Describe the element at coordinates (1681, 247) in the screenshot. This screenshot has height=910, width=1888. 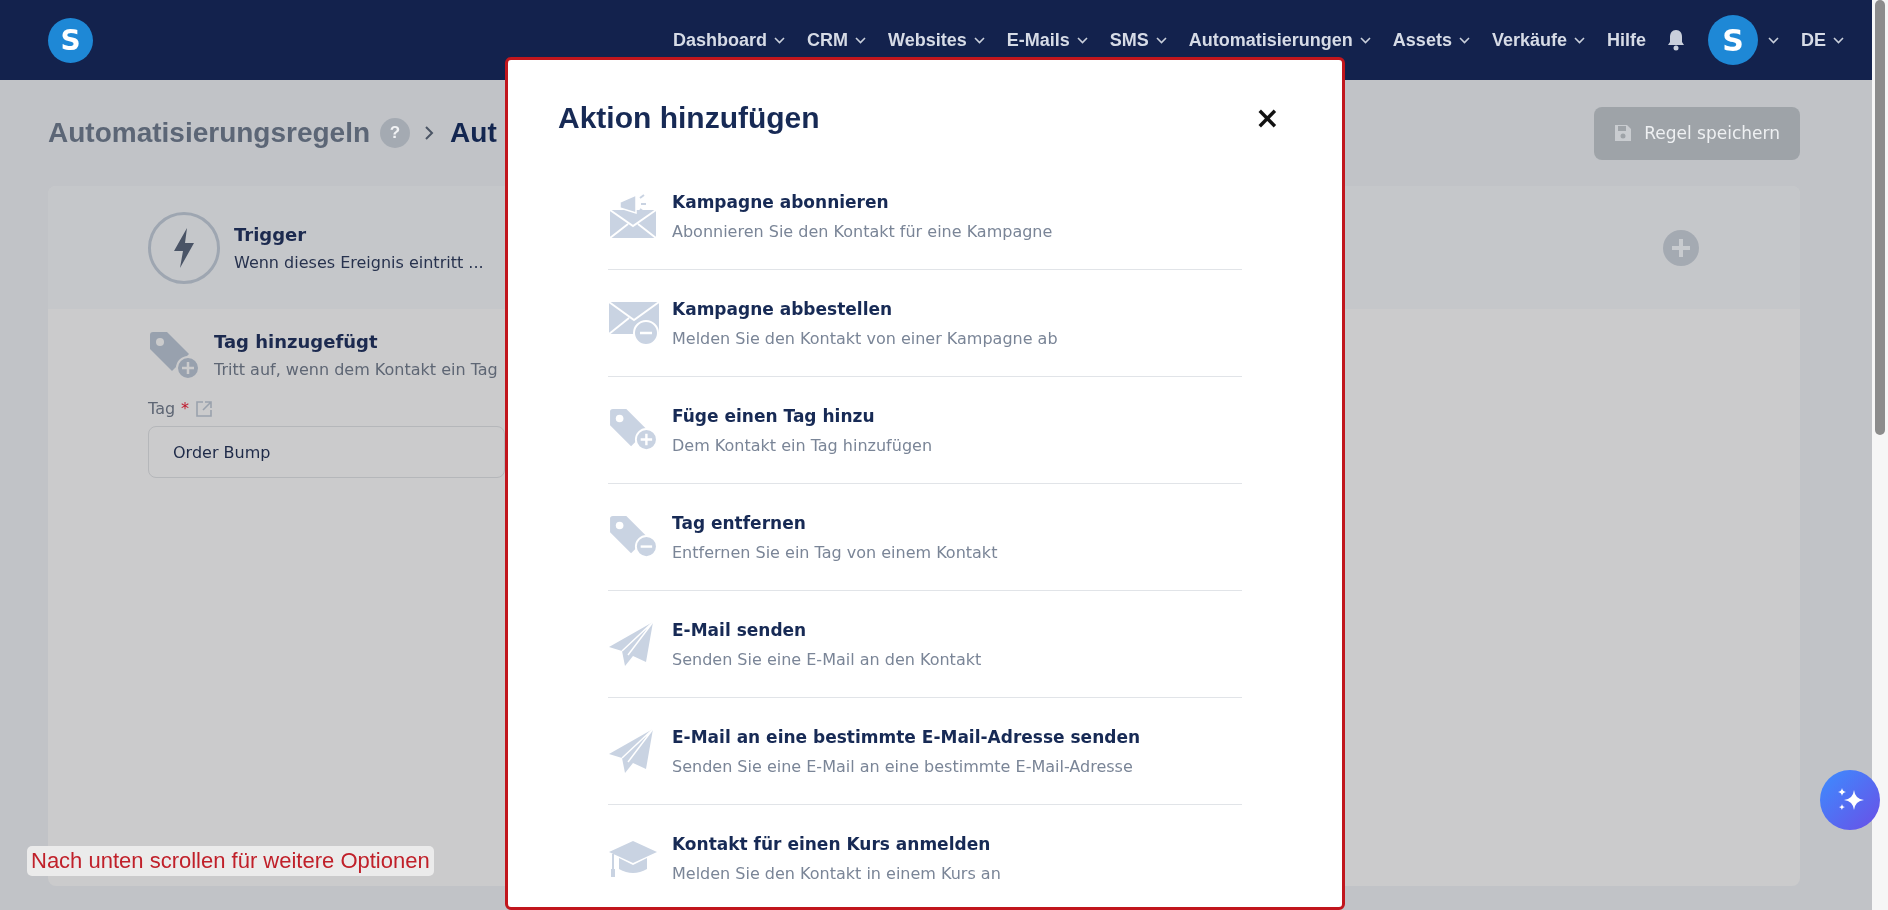
I see `add-icon` at that location.